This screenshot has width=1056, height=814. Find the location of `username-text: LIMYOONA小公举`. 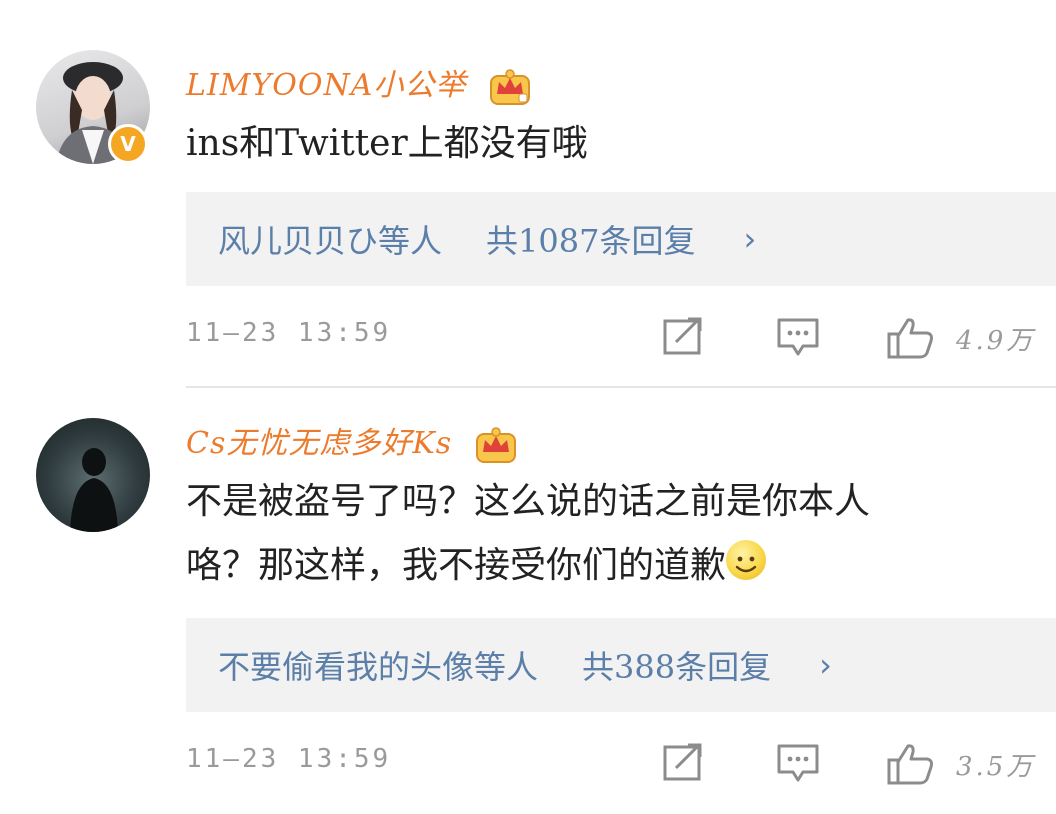

username-text: LIMYOONA小公举 is located at coordinates (326, 85).